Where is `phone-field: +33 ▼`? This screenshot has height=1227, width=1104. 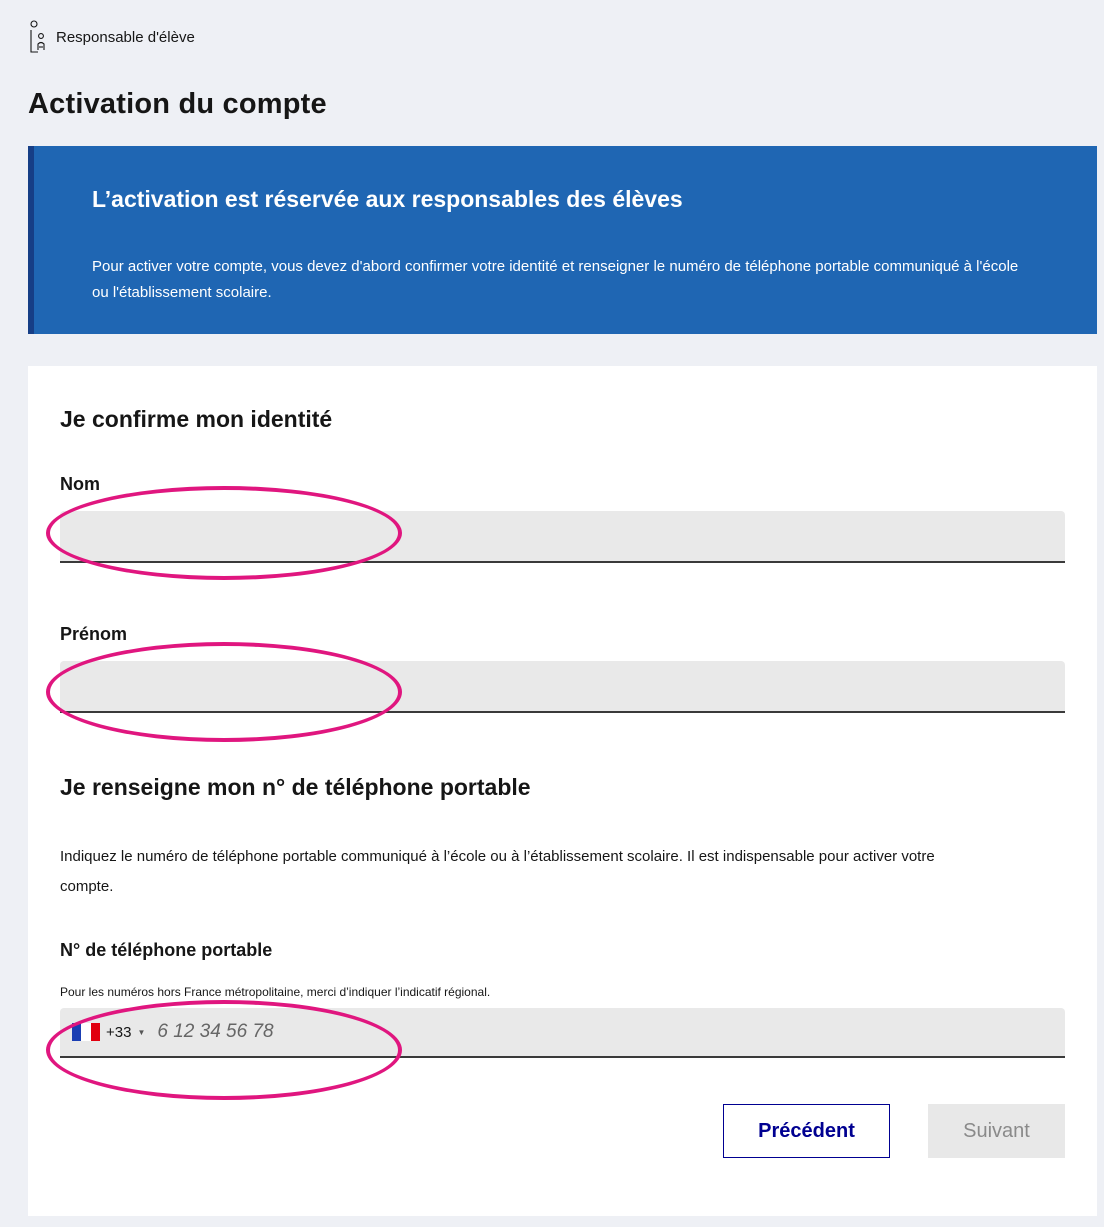
phone-field: +33 ▼ is located at coordinates (562, 1033).